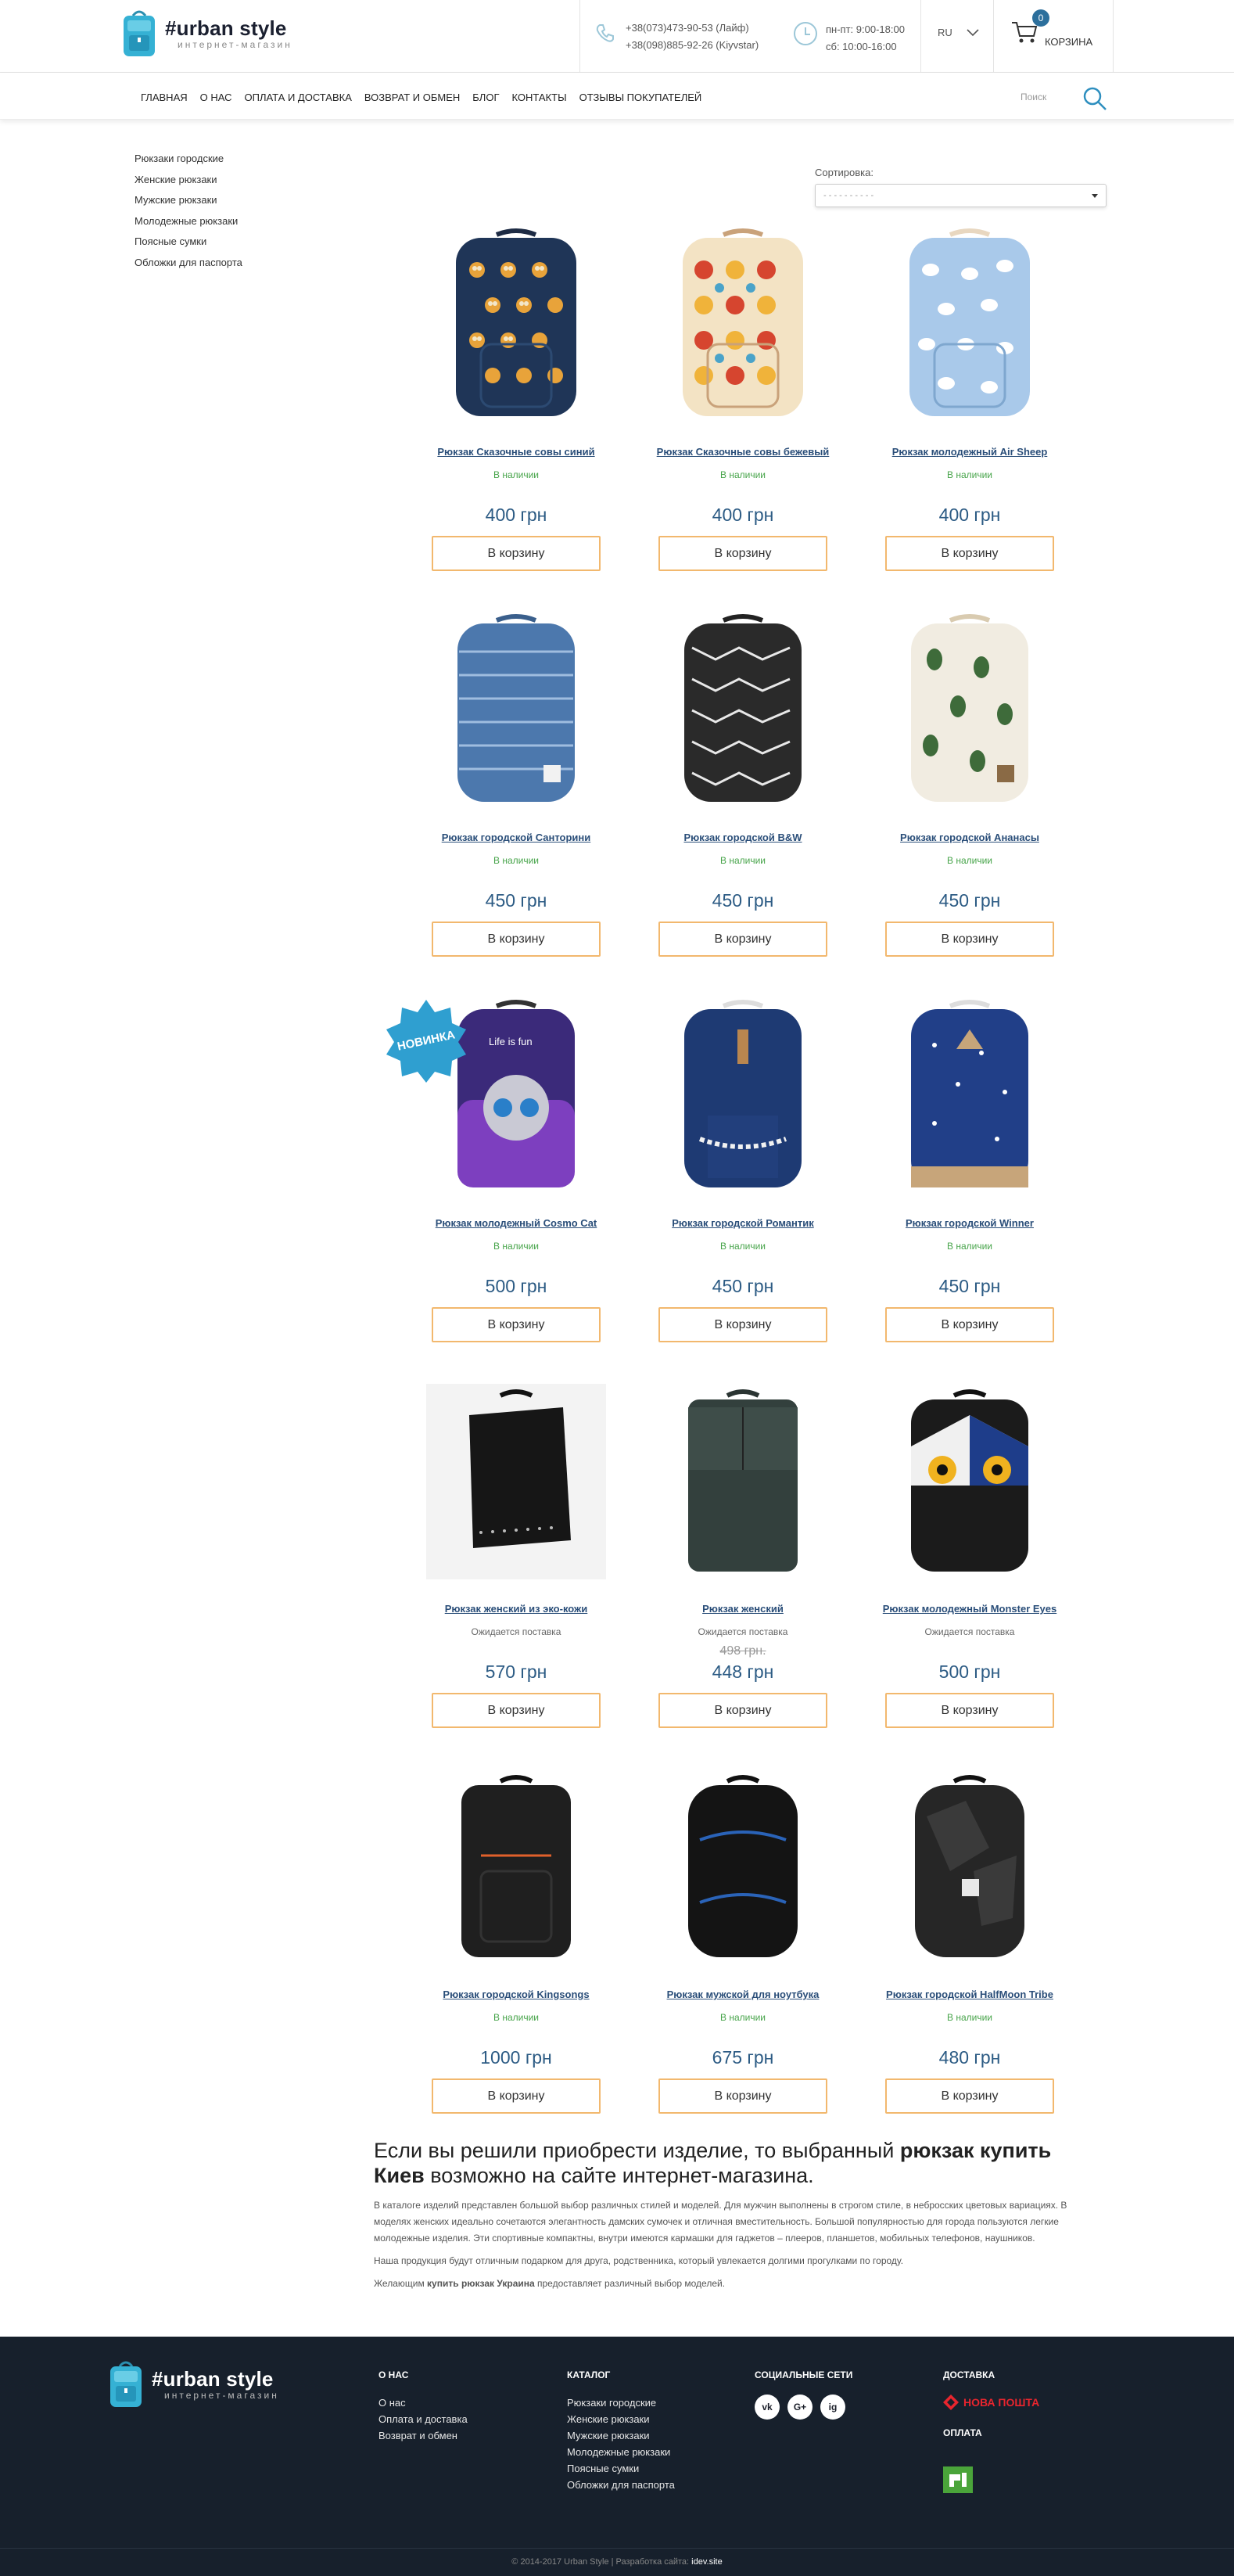 The height and width of the screenshot is (2576, 1234). What do you see at coordinates (621, 2485) in the screenshot?
I see `footer-link: Обложки для паспорта` at bounding box center [621, 2485].